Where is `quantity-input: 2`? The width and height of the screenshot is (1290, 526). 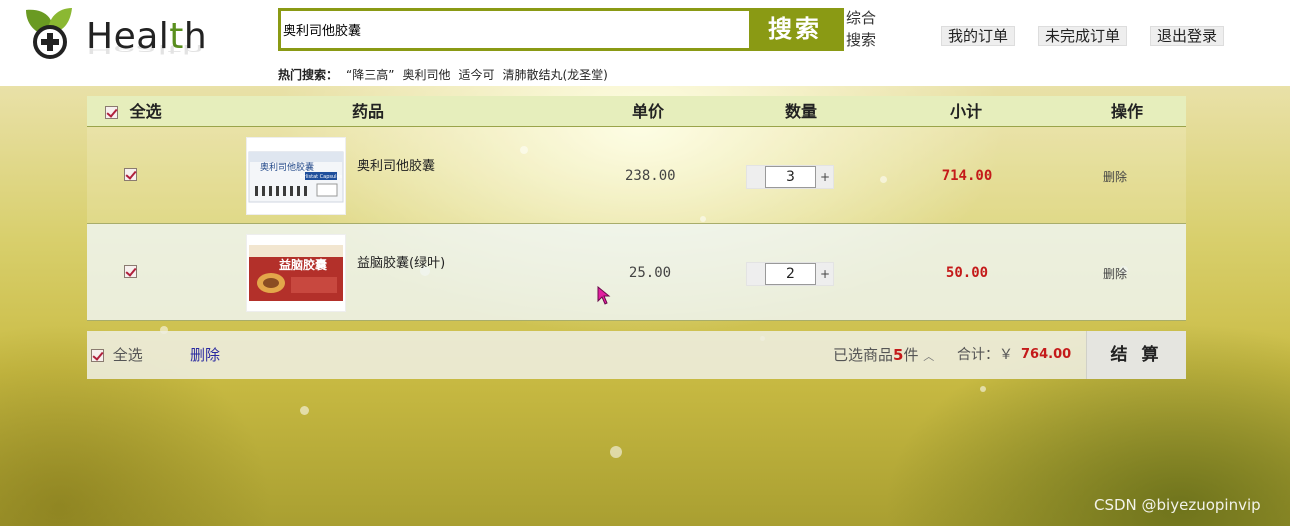 quantity-input: 2 is located at coordinates (790, 274).